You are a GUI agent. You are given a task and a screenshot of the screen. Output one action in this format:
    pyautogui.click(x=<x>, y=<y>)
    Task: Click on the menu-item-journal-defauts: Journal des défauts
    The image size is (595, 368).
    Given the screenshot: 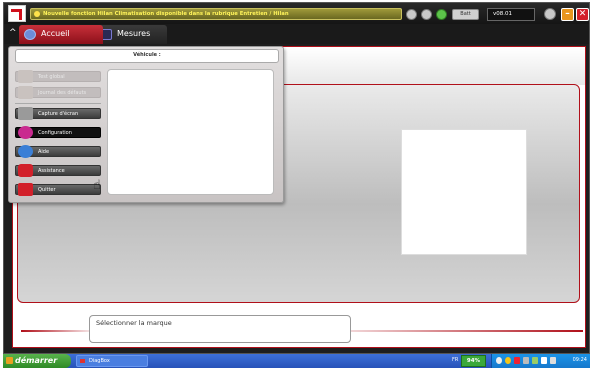 What is the action you would take?
    pyautogui.click(x=58, y=92)
    